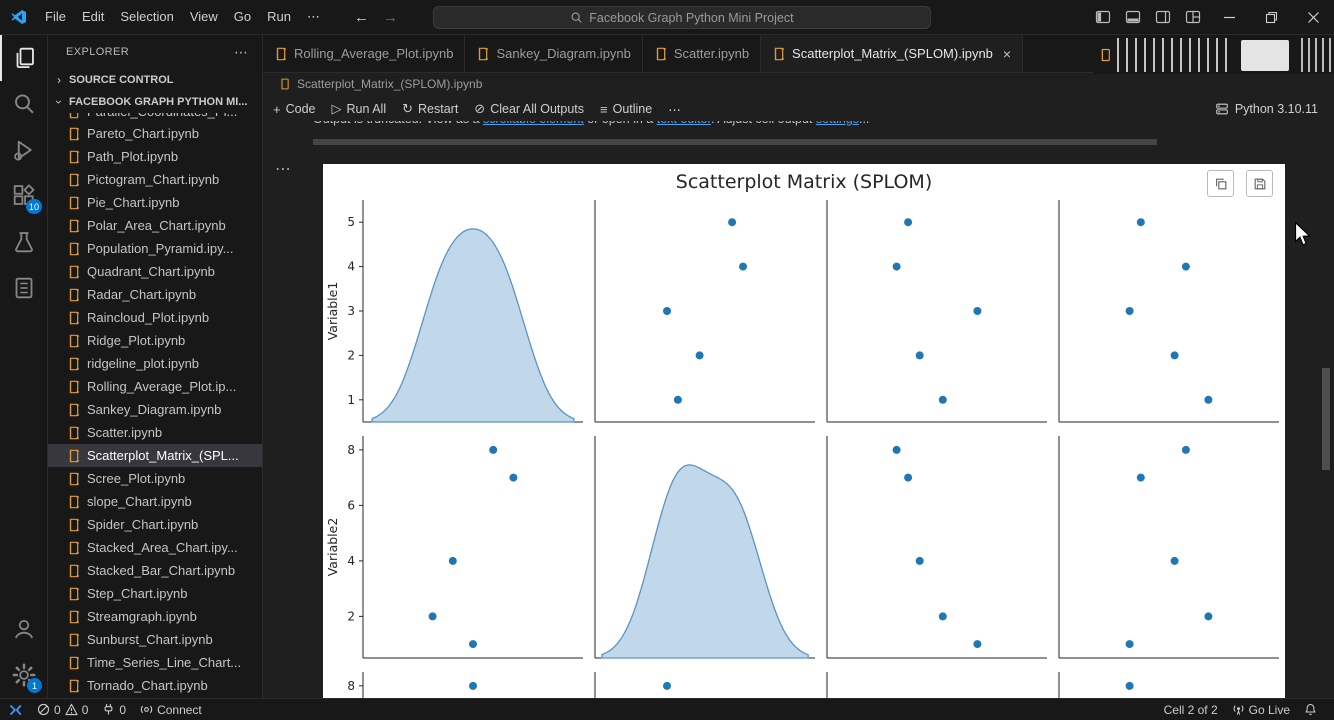 The image size is (1334, 720). I want to click on menu-item: Selection, so click(146, 17).